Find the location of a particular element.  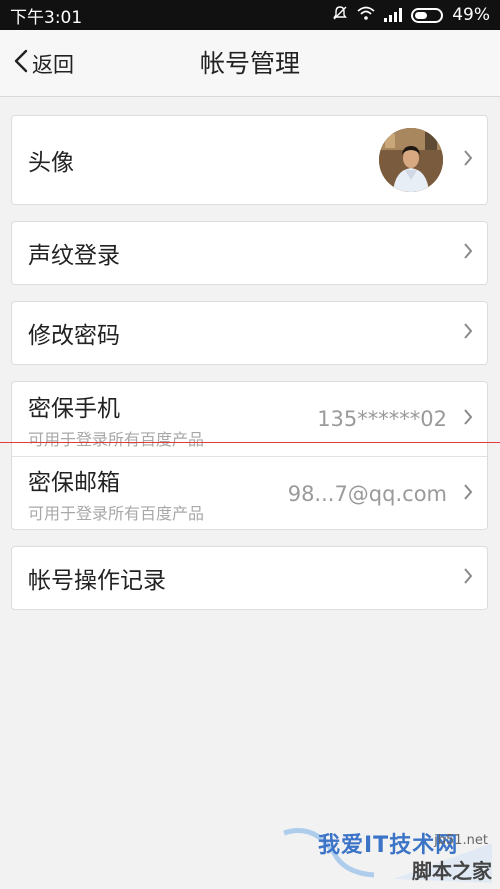

account-records-row: 帐号操作记录 is located at coordinates (249, 578).